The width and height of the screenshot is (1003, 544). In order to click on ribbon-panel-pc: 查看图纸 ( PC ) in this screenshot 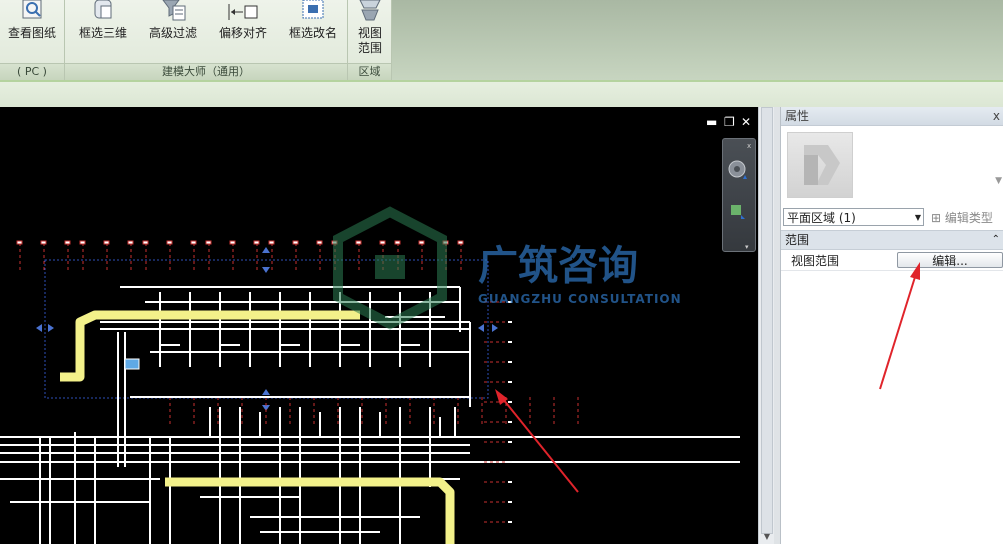, I will do `click(32, 40)`.